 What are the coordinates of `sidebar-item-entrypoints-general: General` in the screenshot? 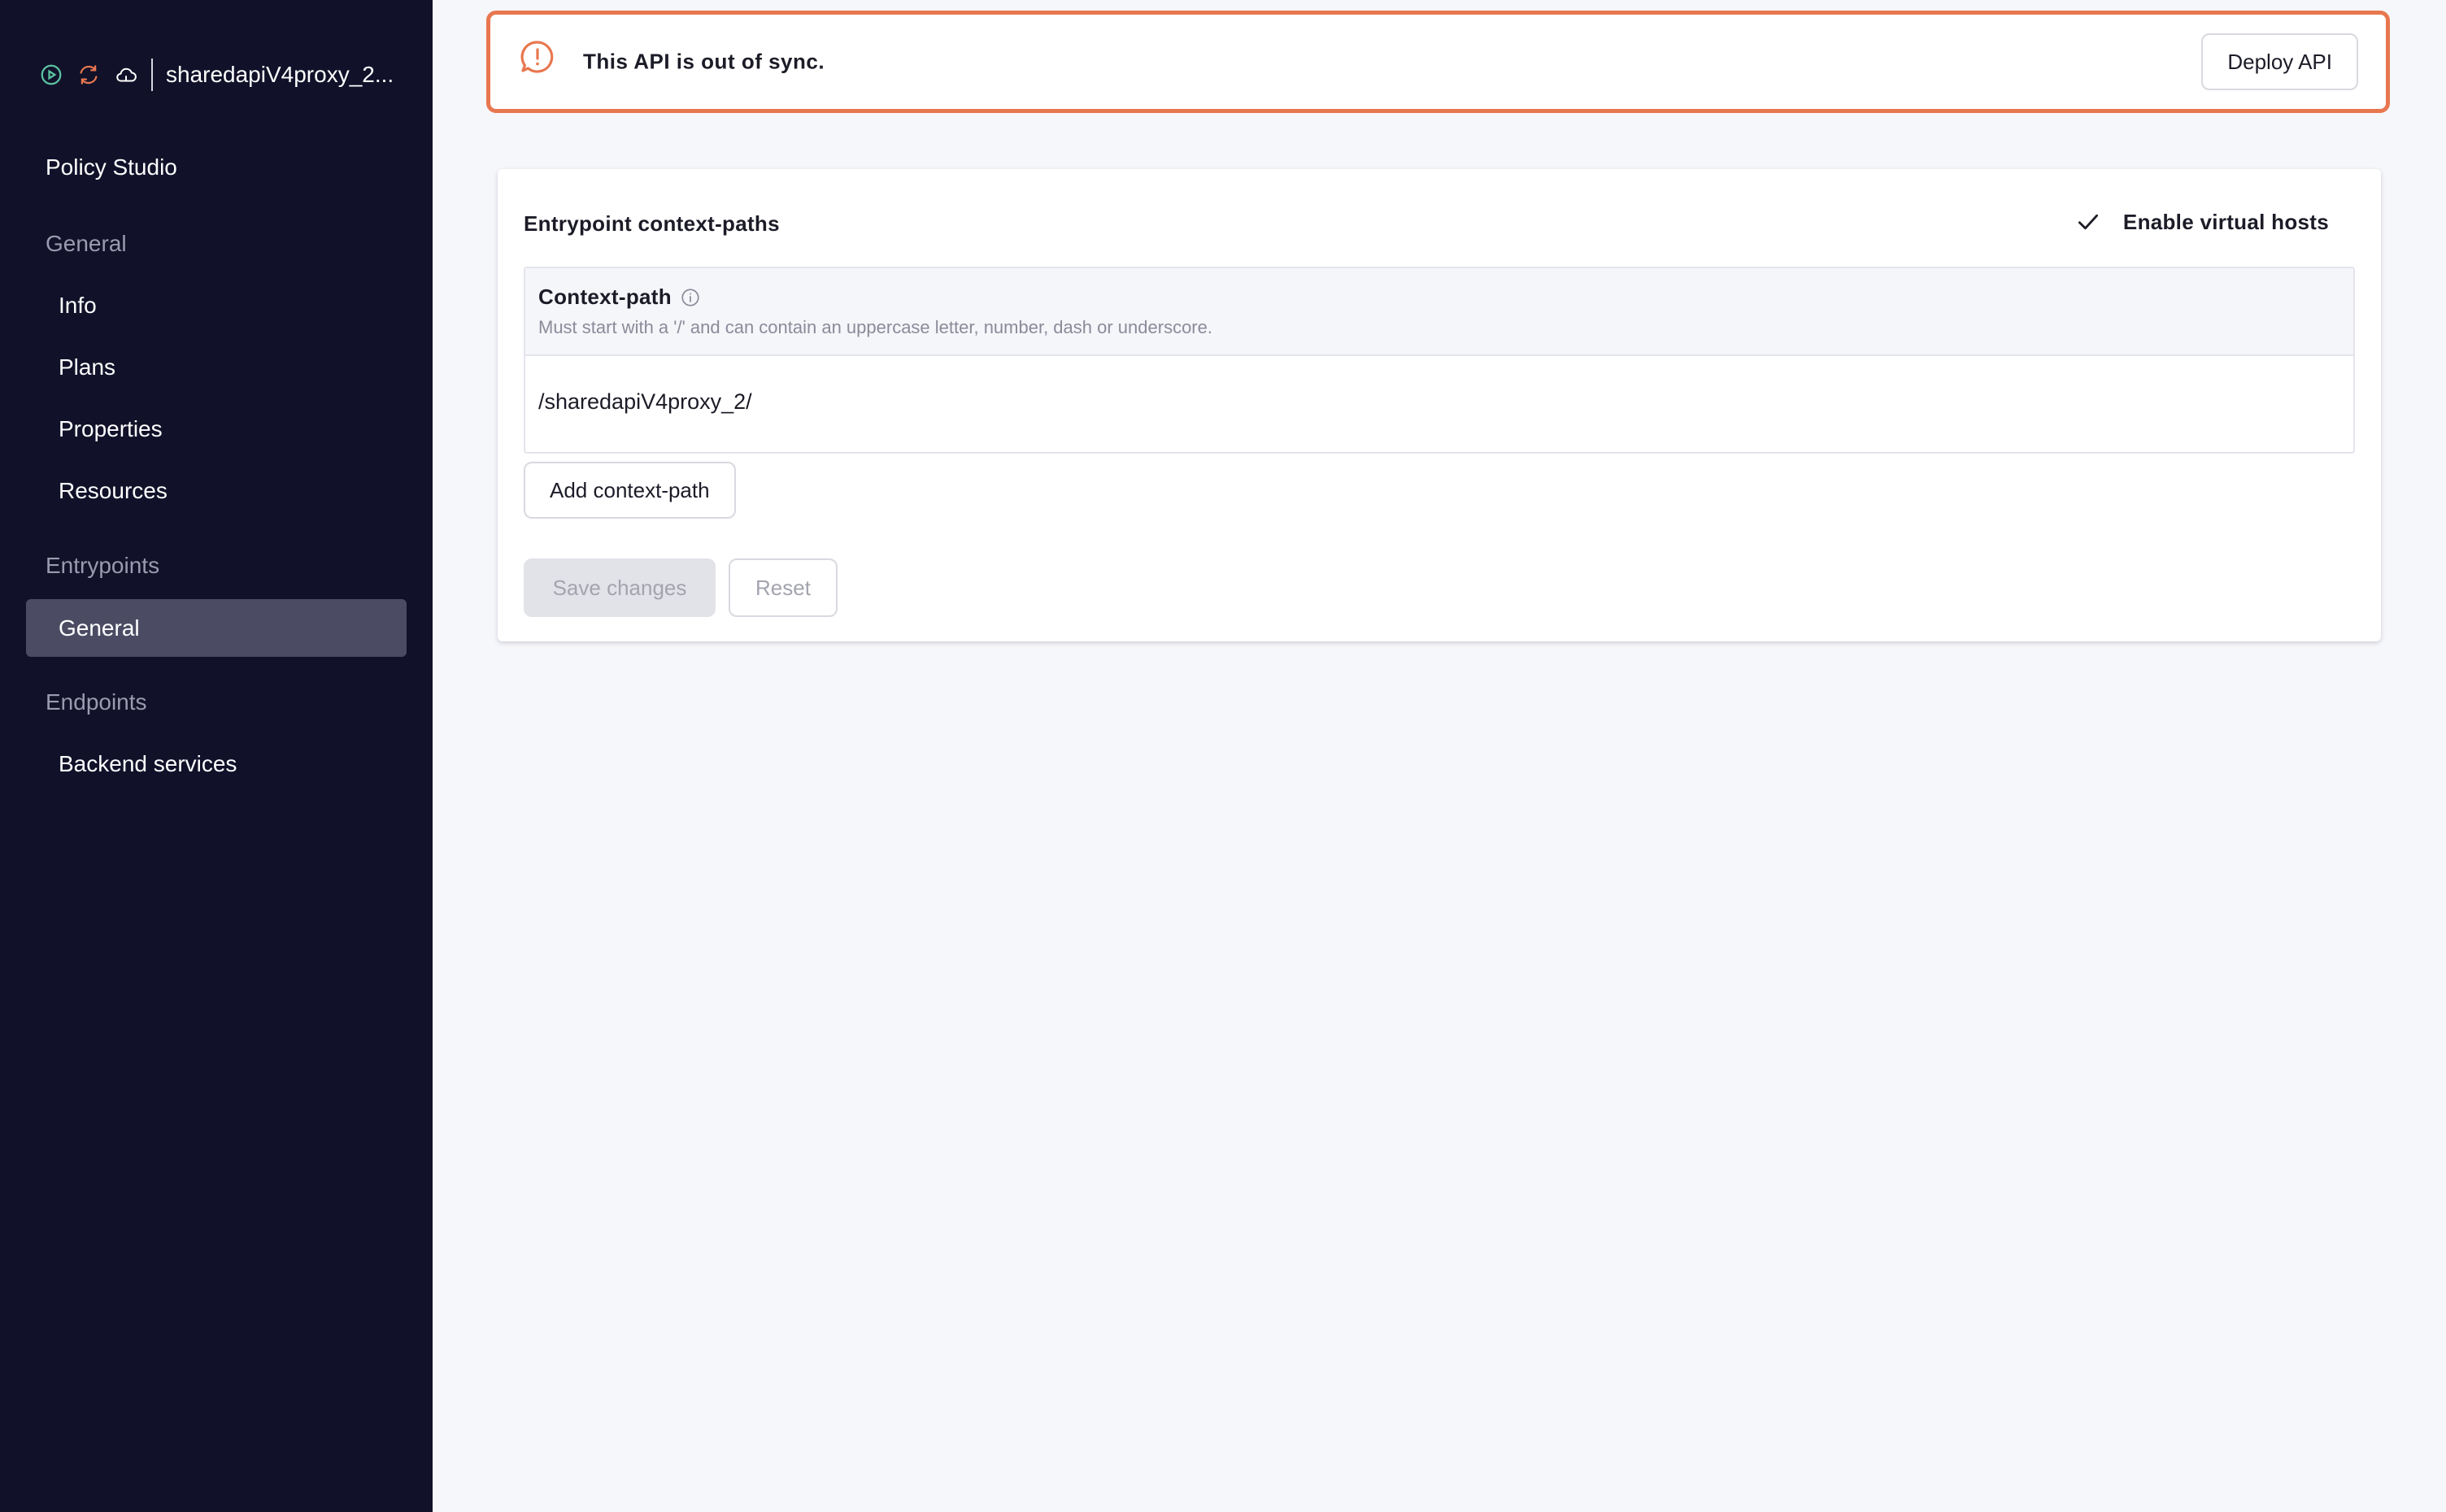 It's located at (216, 628).